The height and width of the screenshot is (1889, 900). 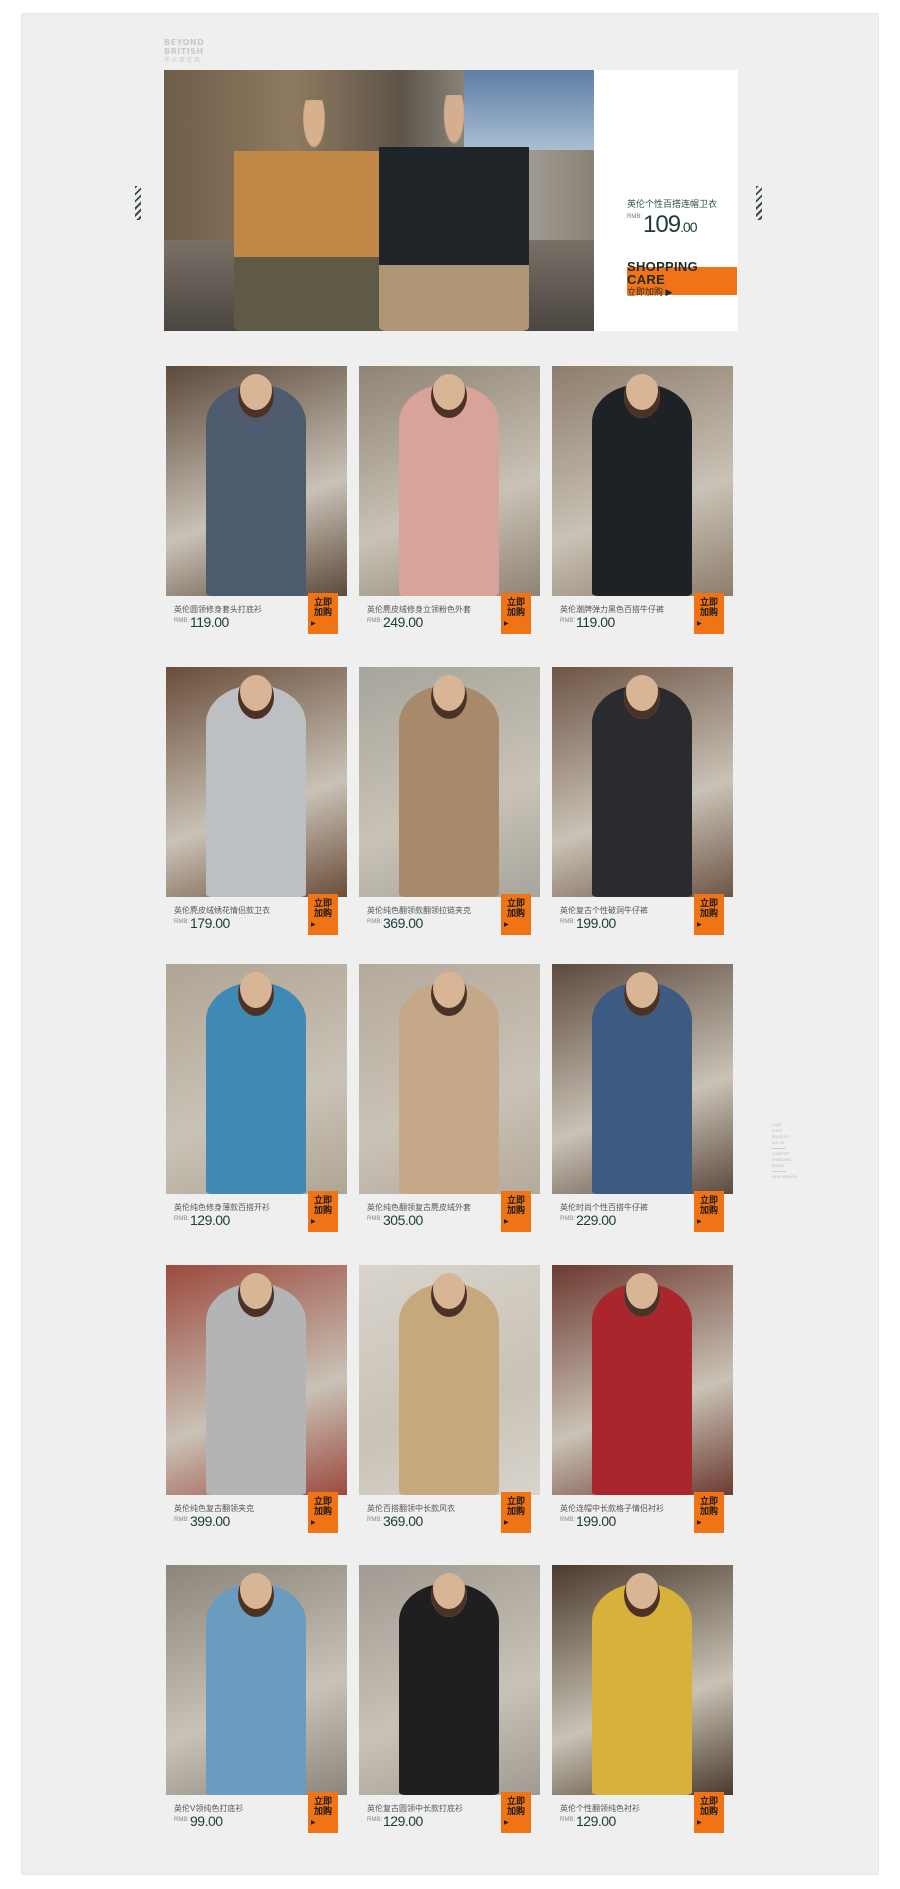 I want to click on left-stripe-decoration, so click(x=138, y=203).